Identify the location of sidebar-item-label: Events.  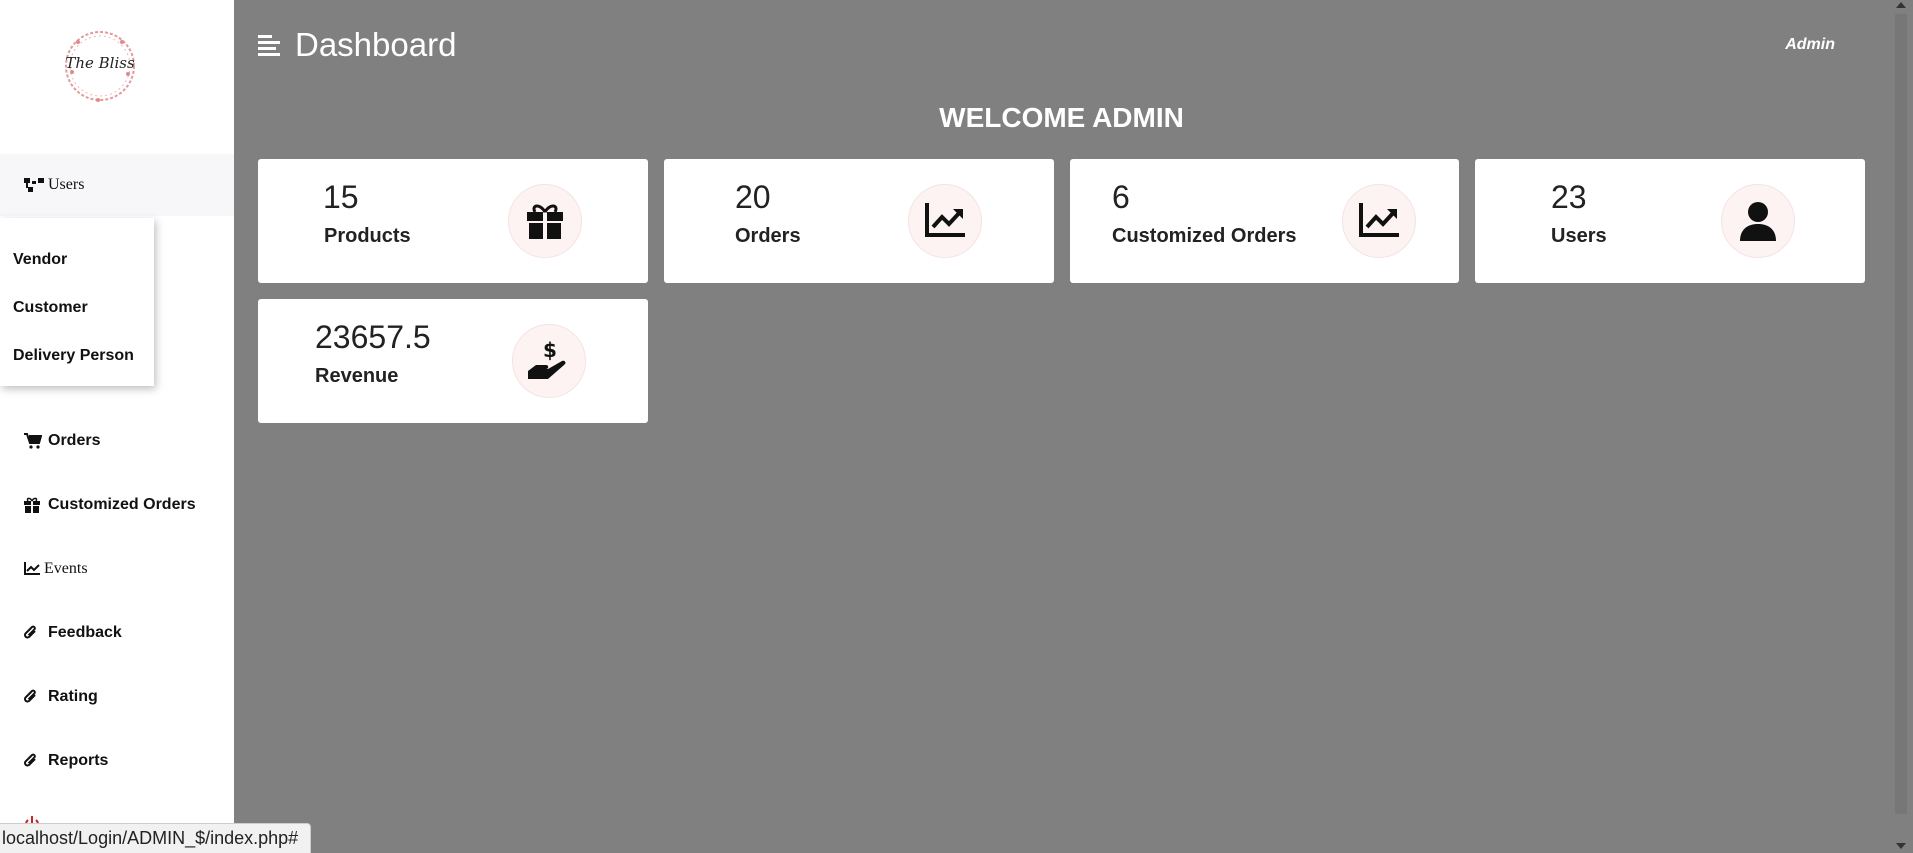
(66, 568).